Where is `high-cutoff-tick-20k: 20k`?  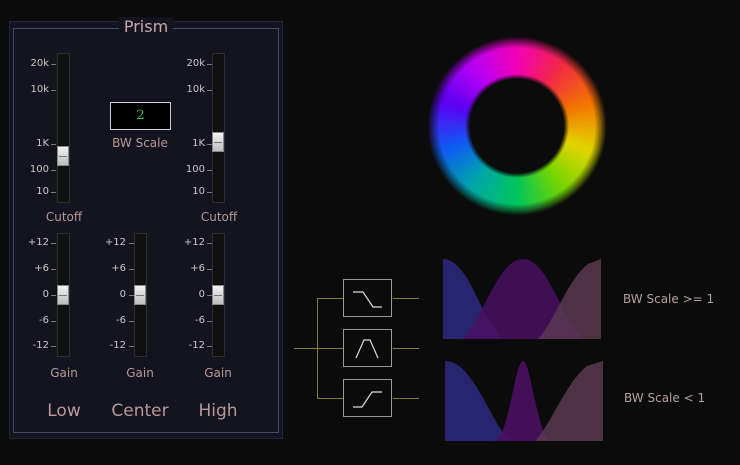
high-cutoff-tick-20k: 20k is located at coordinates (195, 63).